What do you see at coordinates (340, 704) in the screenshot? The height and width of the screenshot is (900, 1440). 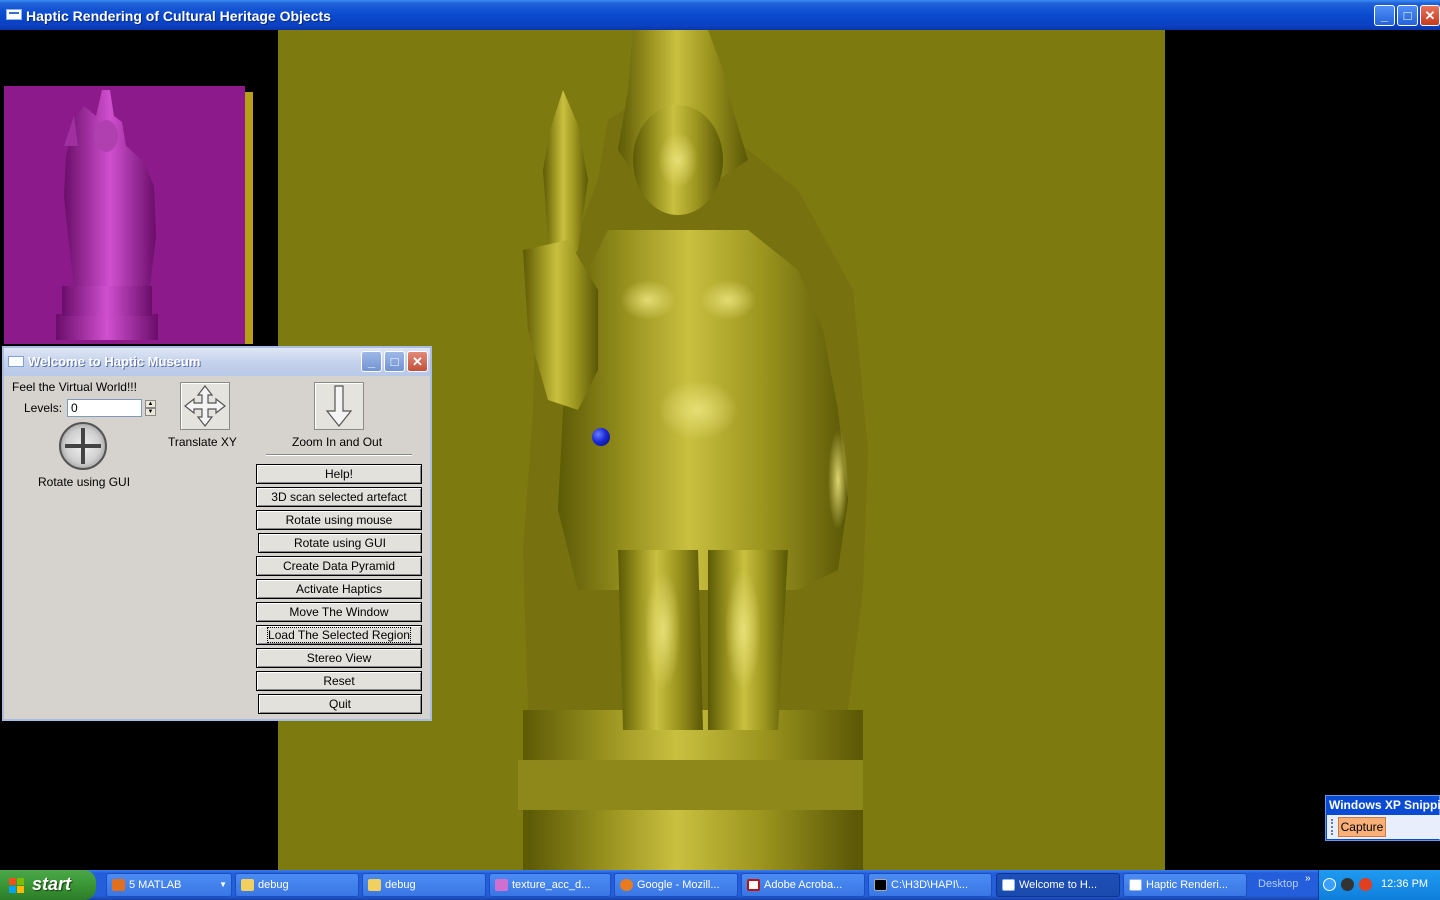 I see `quit-button: Quit` at bounding box center [340, 704].